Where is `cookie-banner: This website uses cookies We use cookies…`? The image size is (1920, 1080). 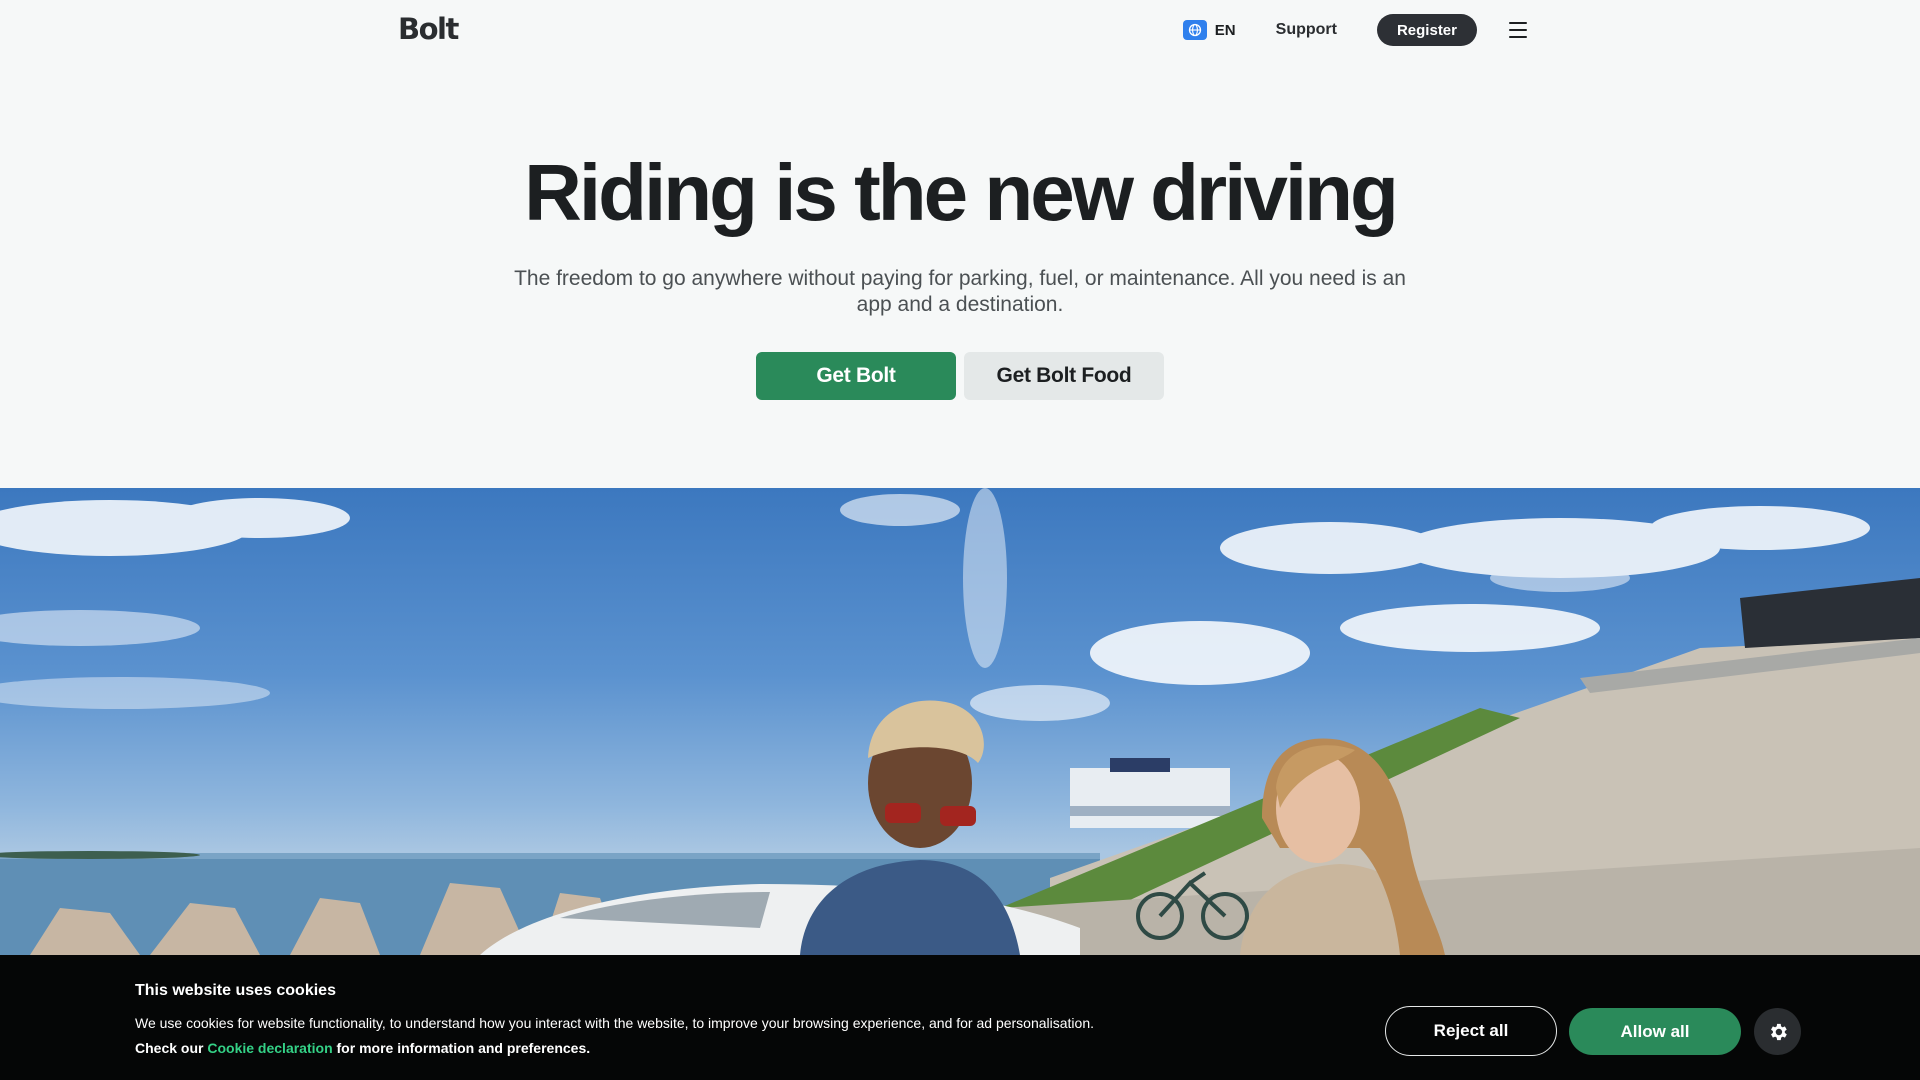
cookie-banner: This website uses cookies We use cookies… is located at coordinates (960, 1017).